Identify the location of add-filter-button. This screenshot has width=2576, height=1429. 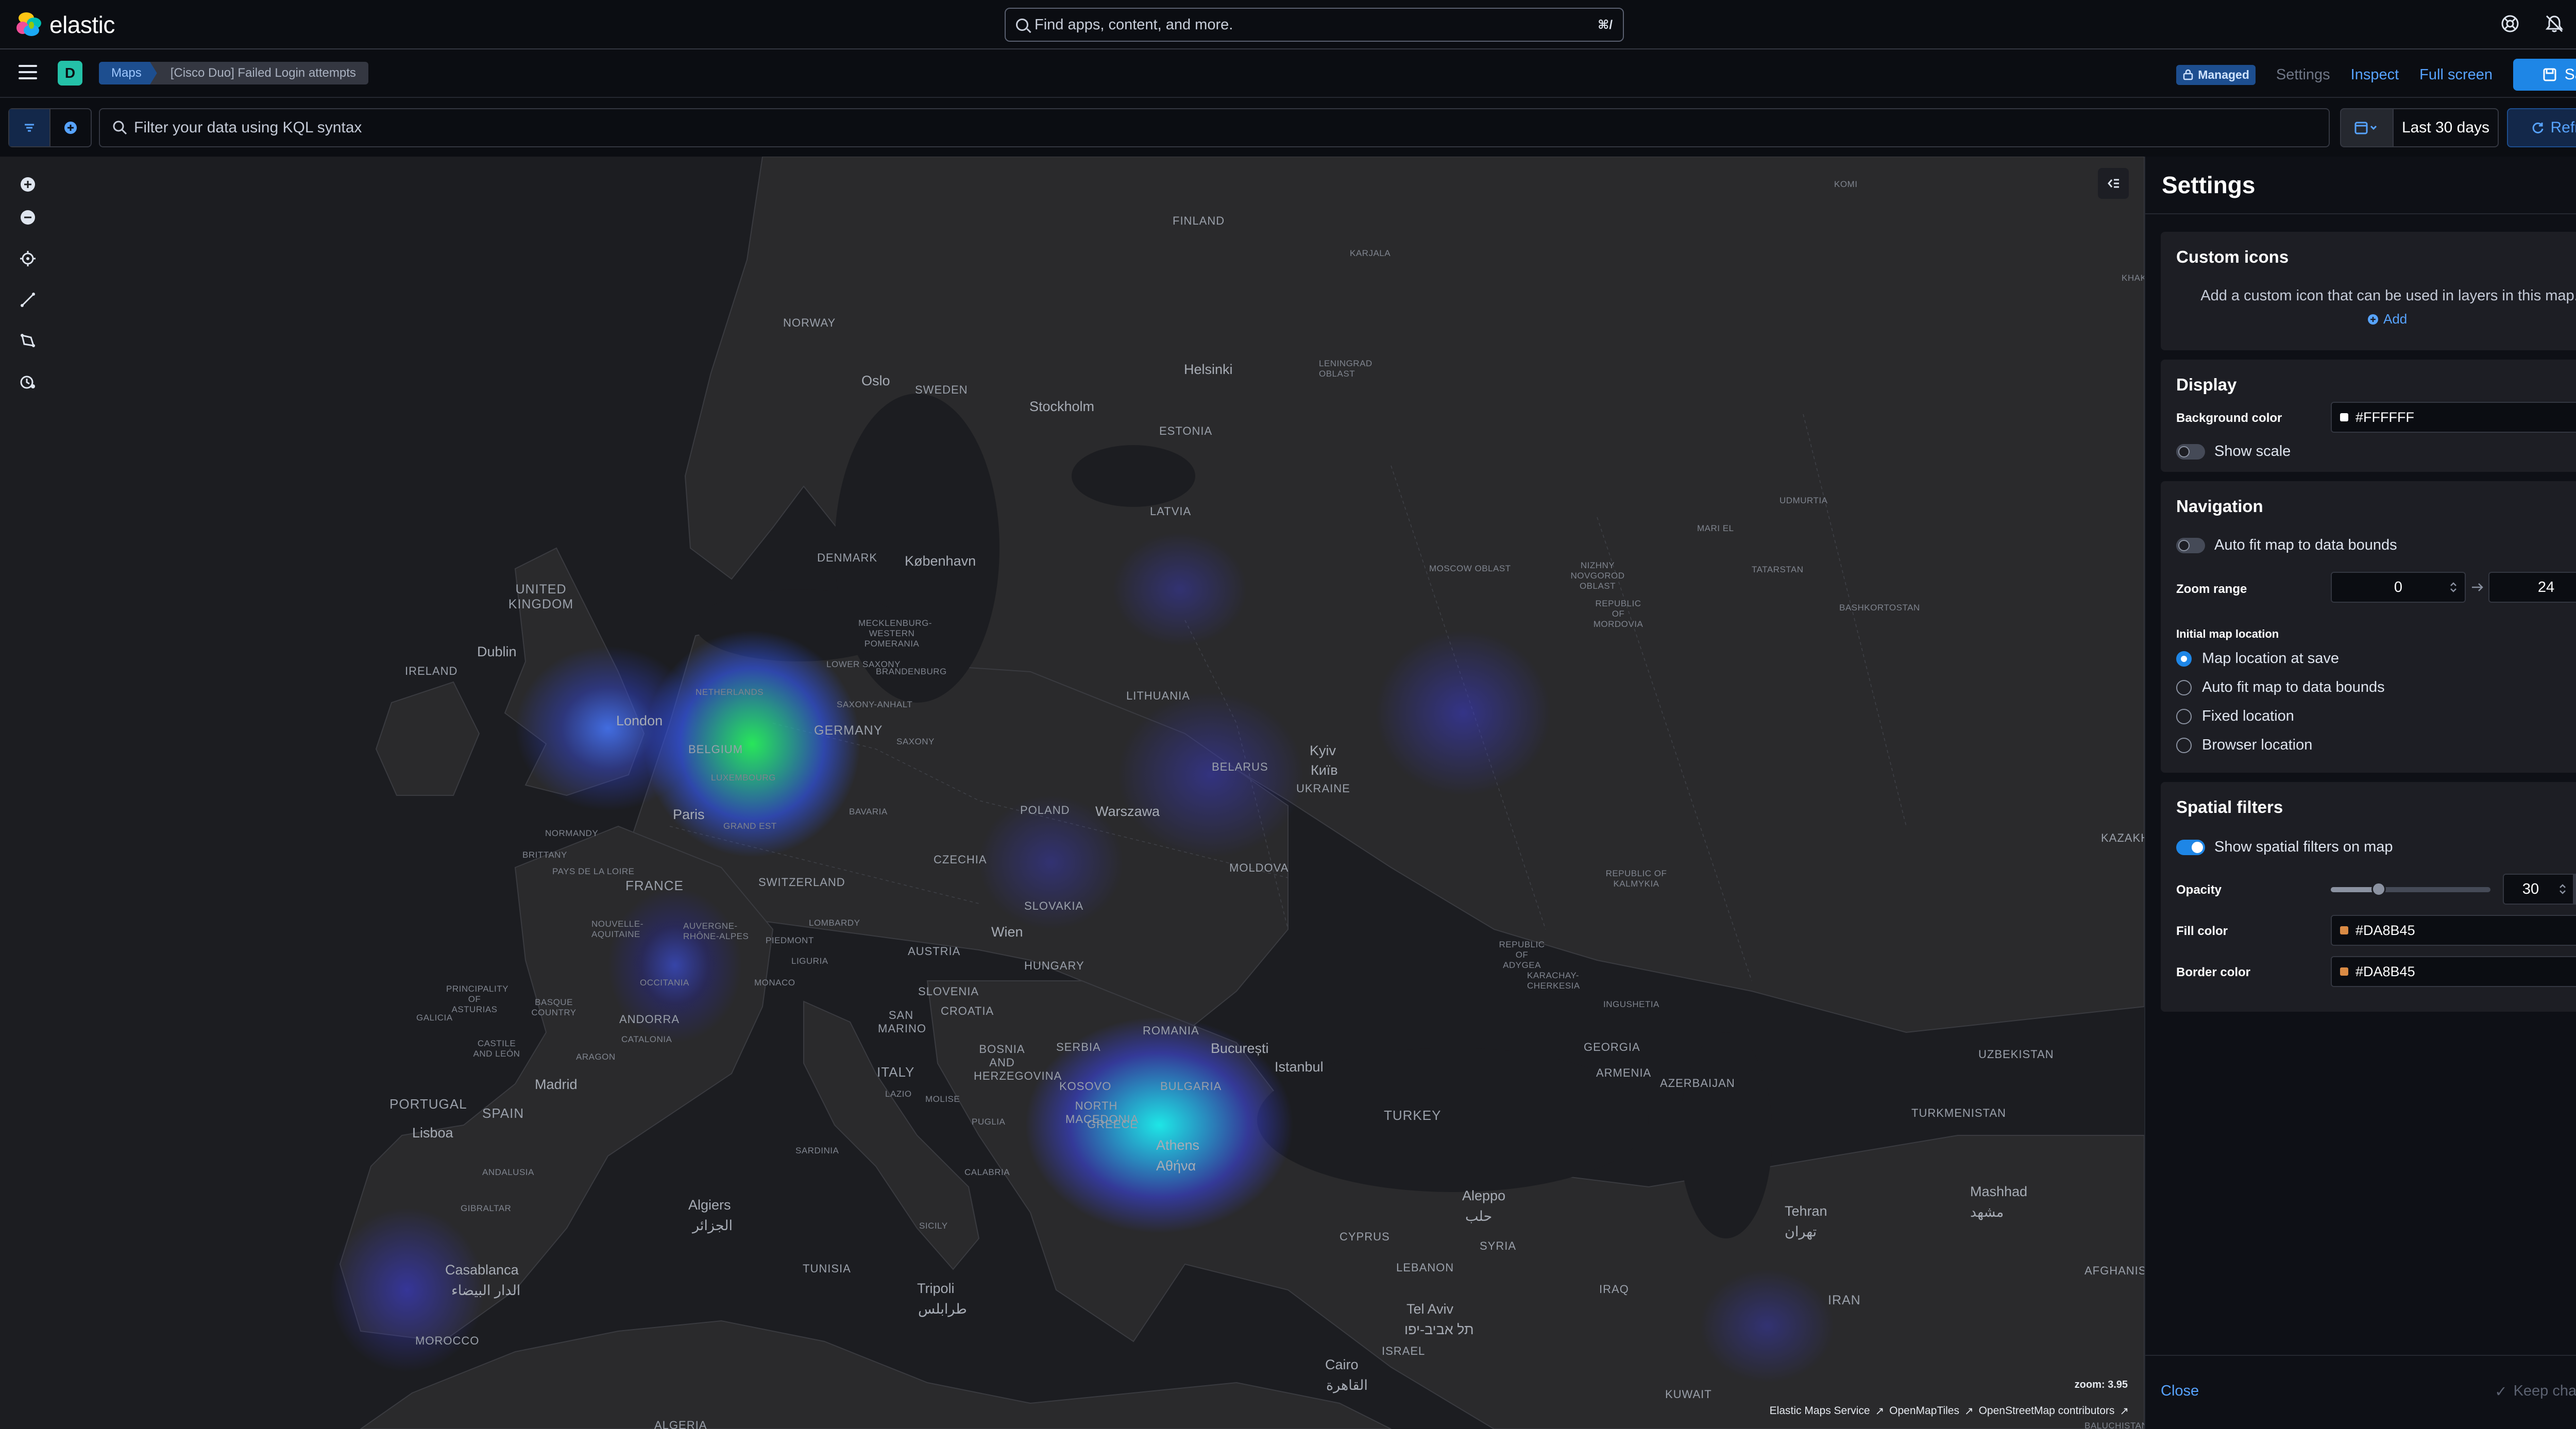
(70, 128).